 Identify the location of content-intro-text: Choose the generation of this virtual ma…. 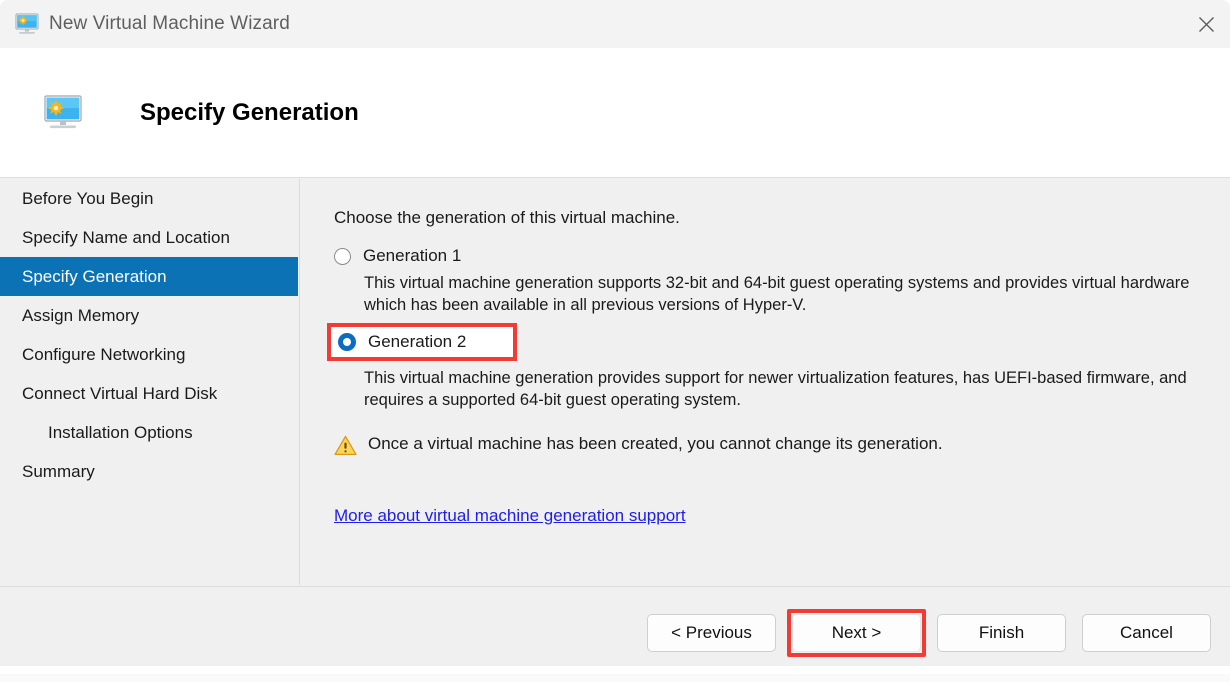
(507, 217).